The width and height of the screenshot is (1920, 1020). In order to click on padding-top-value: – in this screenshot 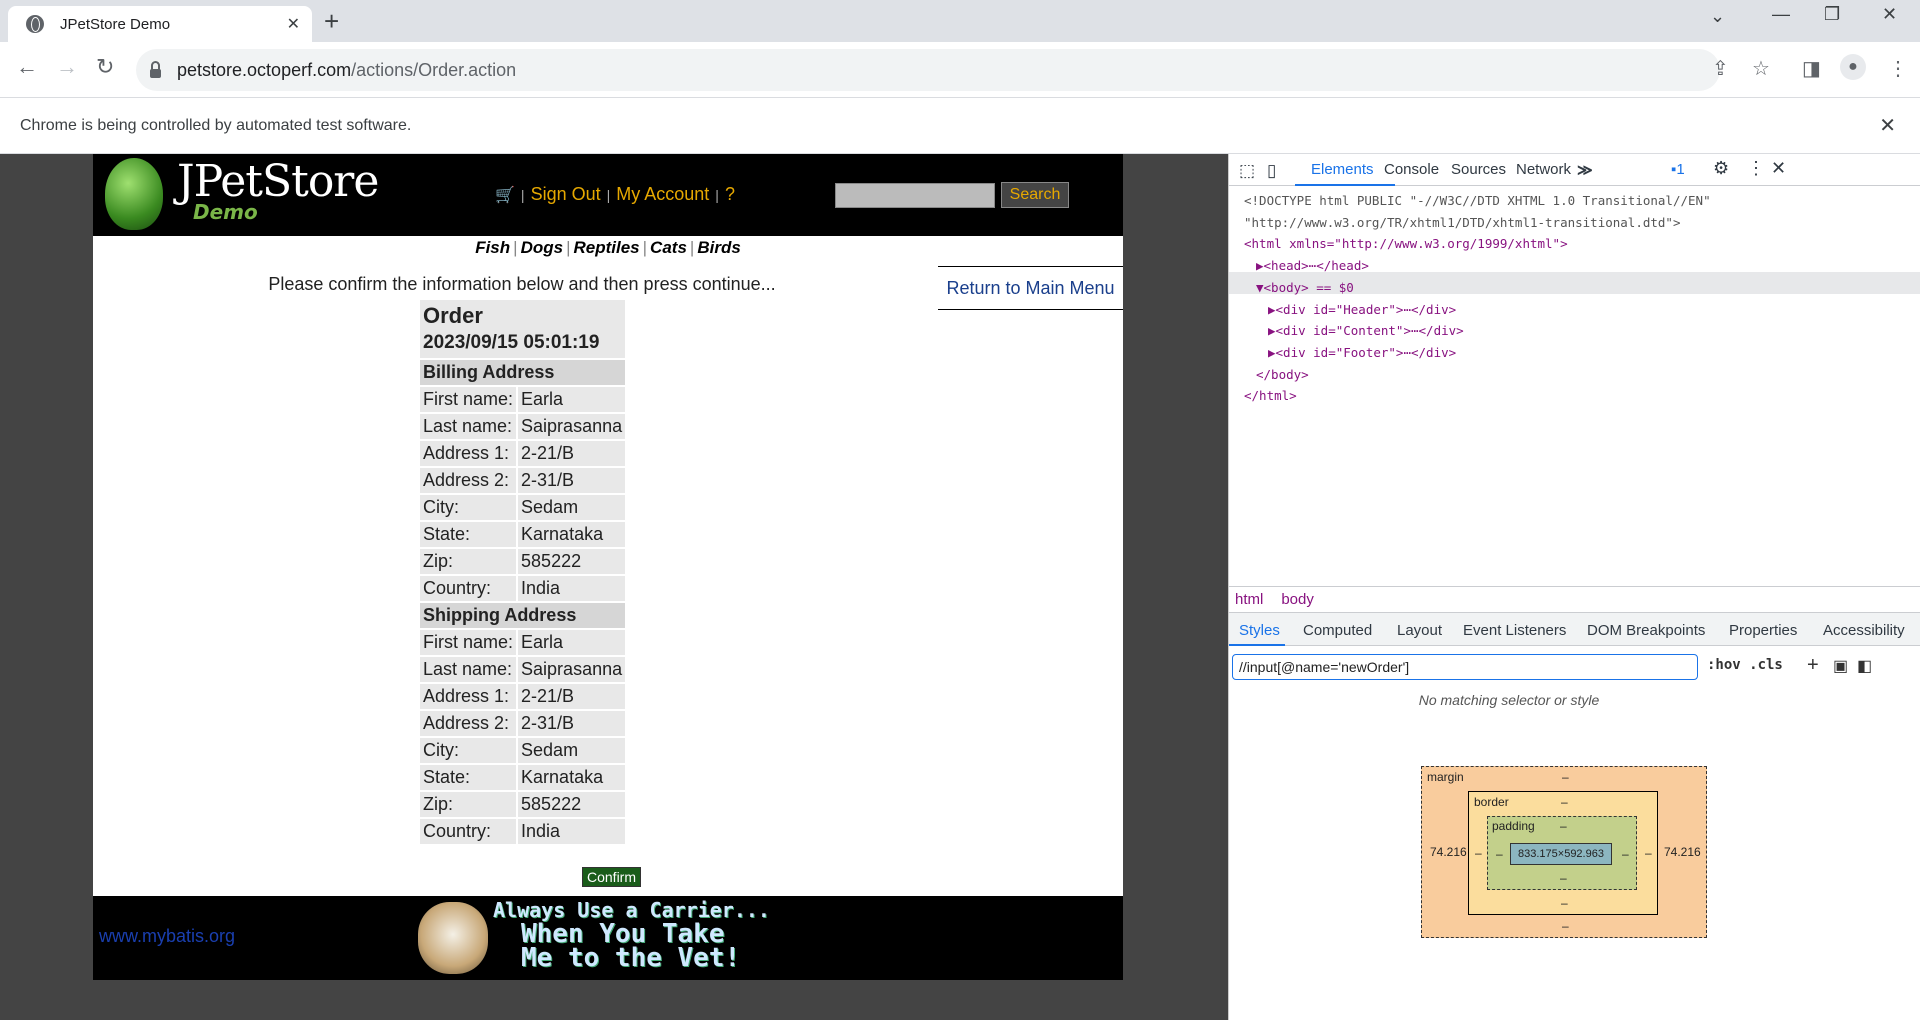, I will do `click(1563, 826)`.